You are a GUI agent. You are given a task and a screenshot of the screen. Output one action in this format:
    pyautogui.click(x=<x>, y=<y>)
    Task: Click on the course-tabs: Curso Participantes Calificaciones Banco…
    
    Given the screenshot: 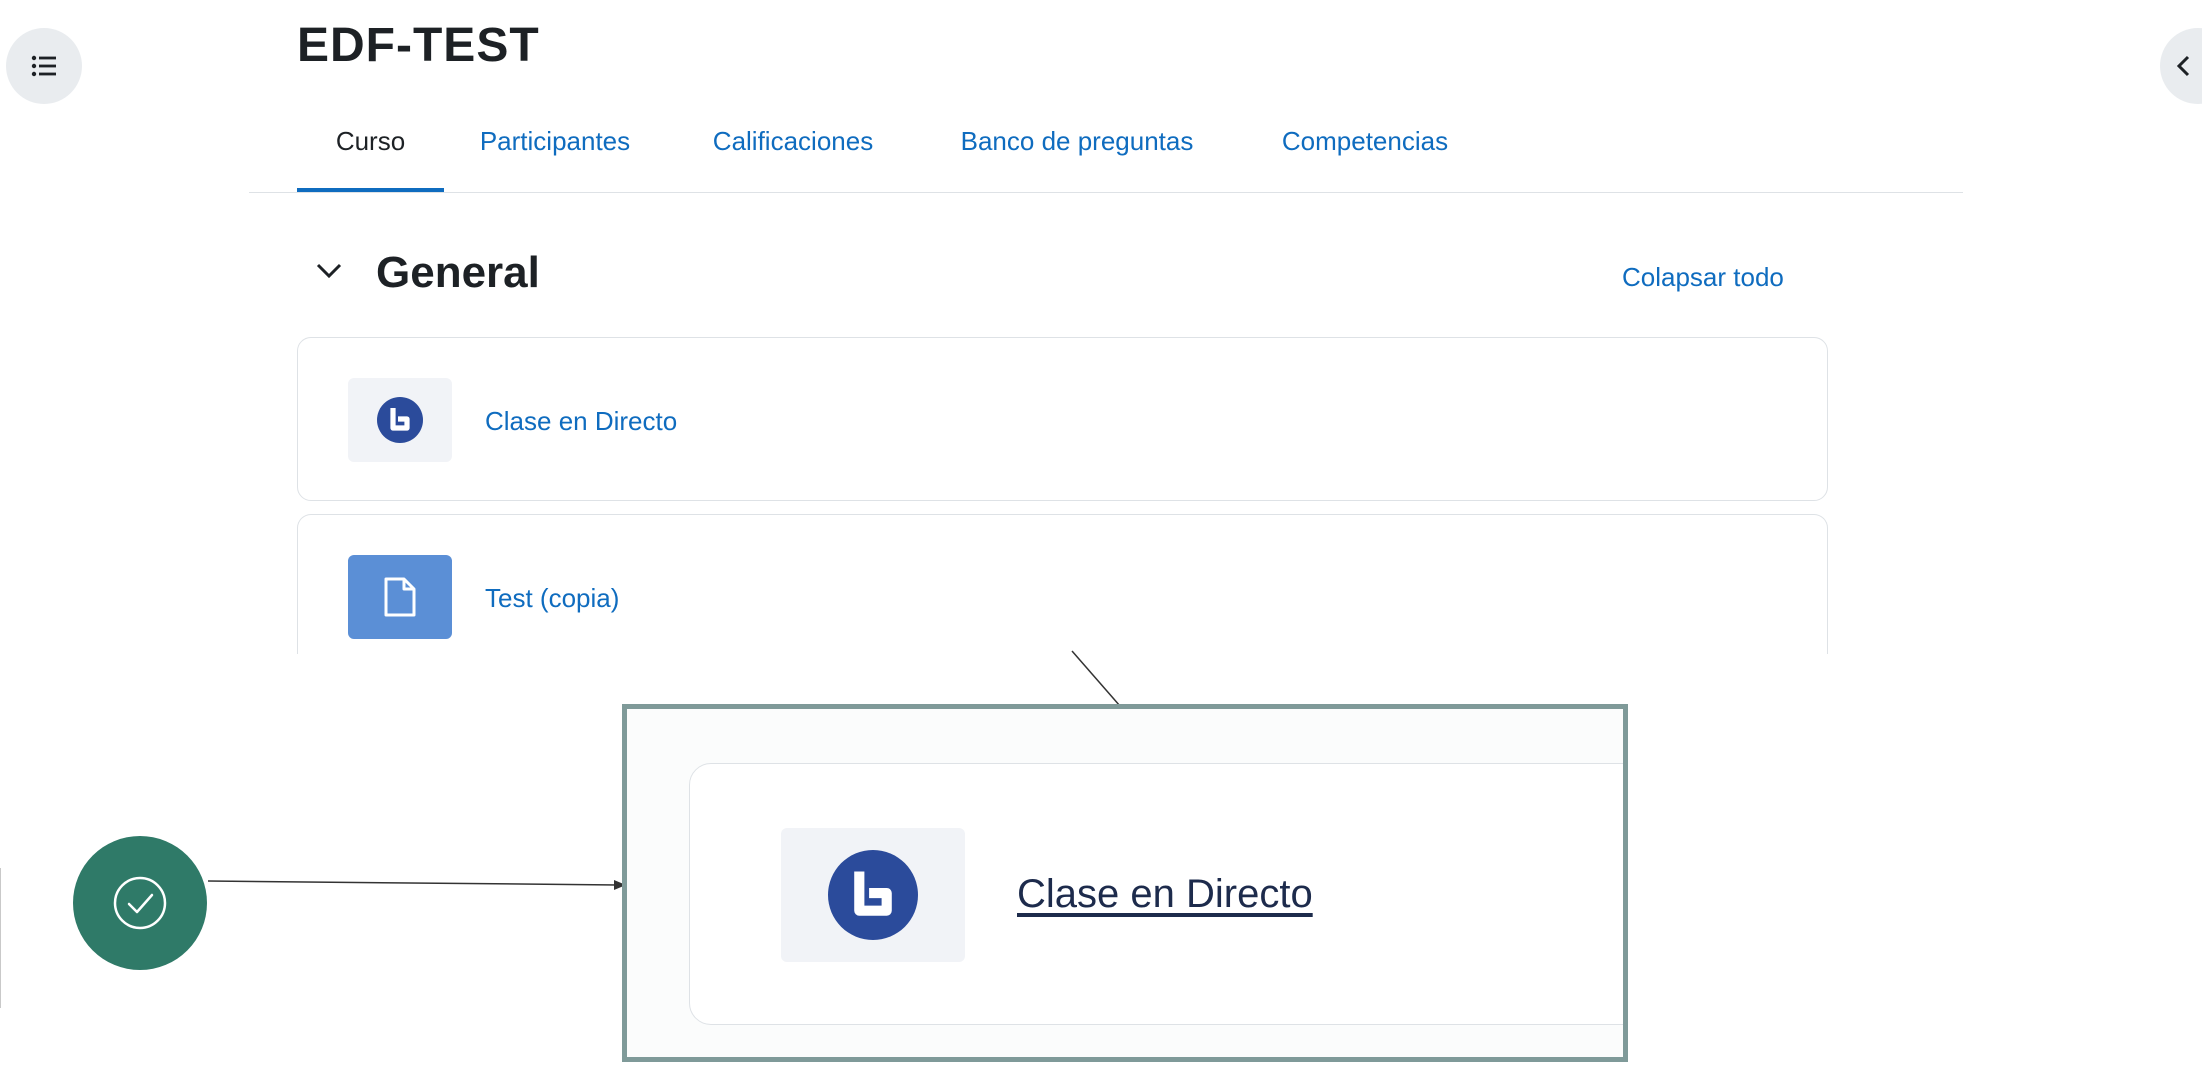 What is the action you would take?
    pyautogui.click(x=1106, y=151)
    